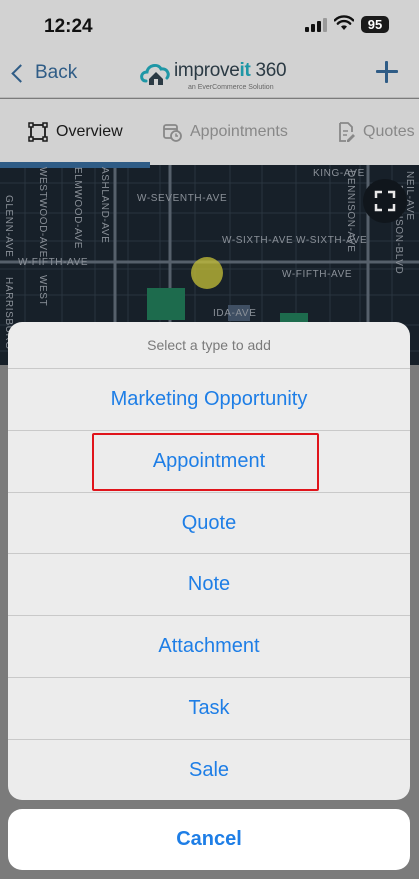  I want to click on street-label: KING-AVE, so click(339, 173).